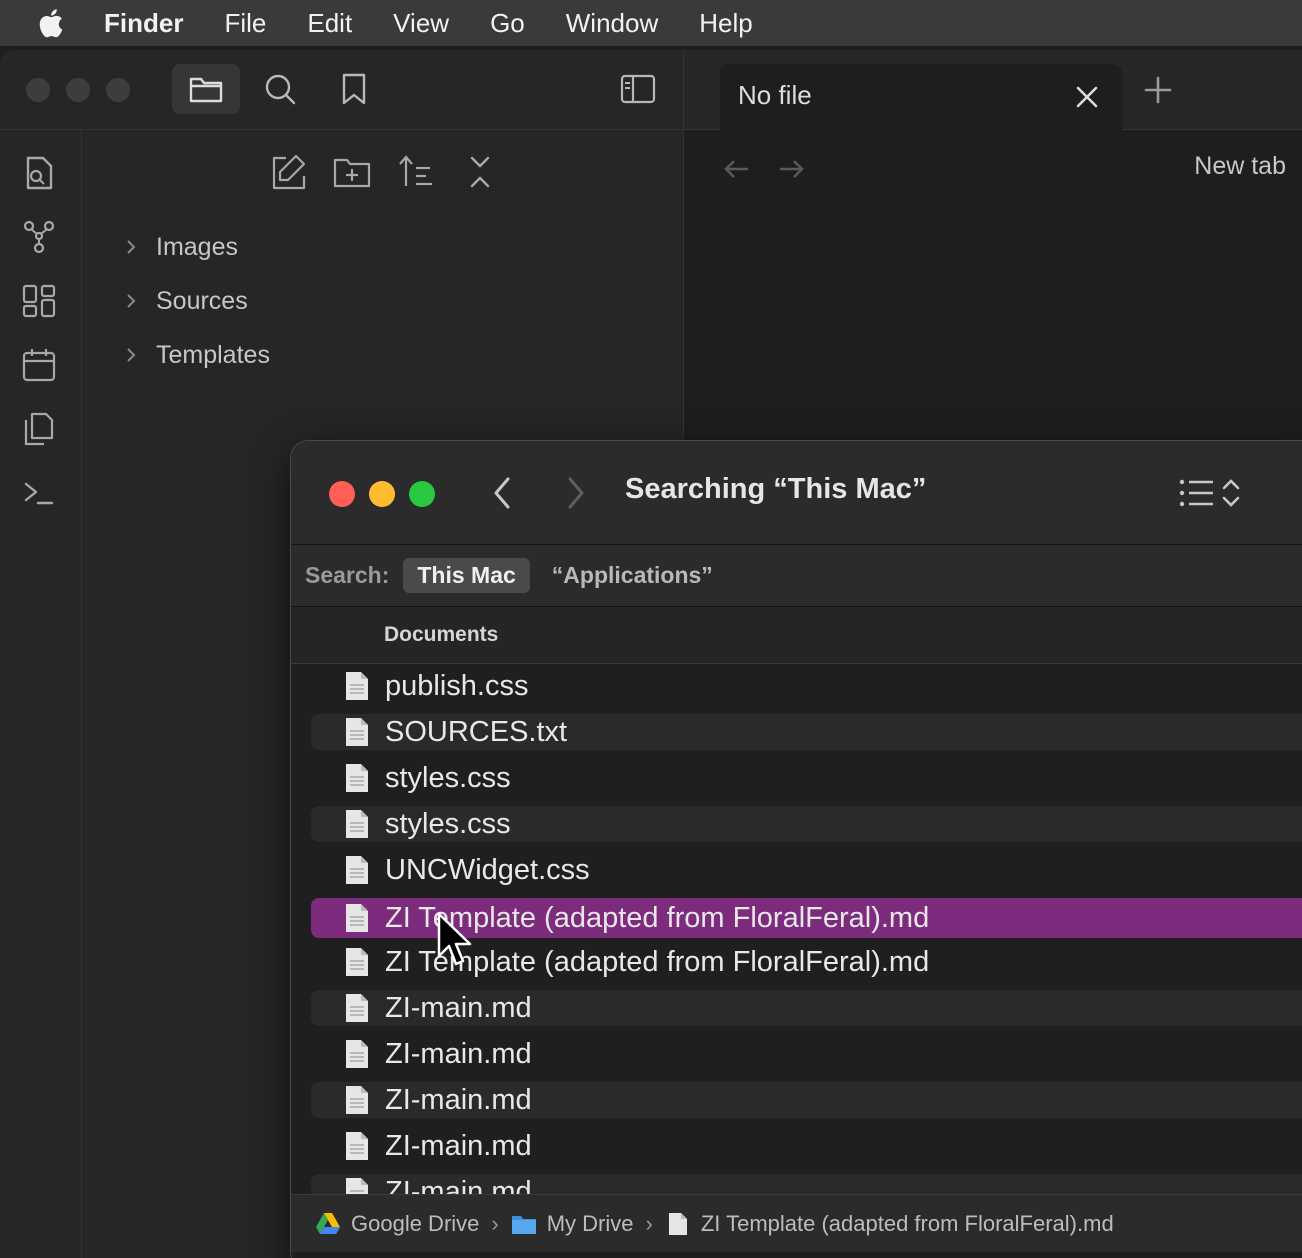 The width and height of the screenshot is (1302, 1258). Describe the element at coordinates (791, 169) in the screenshot. I see `forward-arrow-icon` at that location.